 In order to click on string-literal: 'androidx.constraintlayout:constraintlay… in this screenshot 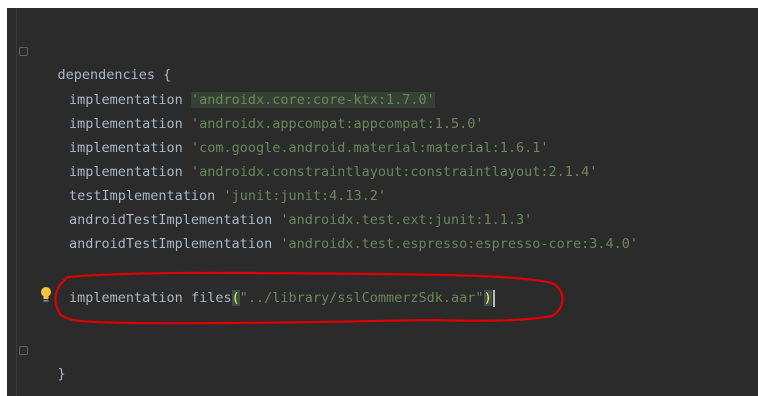, I will do `click(394, 172)`.